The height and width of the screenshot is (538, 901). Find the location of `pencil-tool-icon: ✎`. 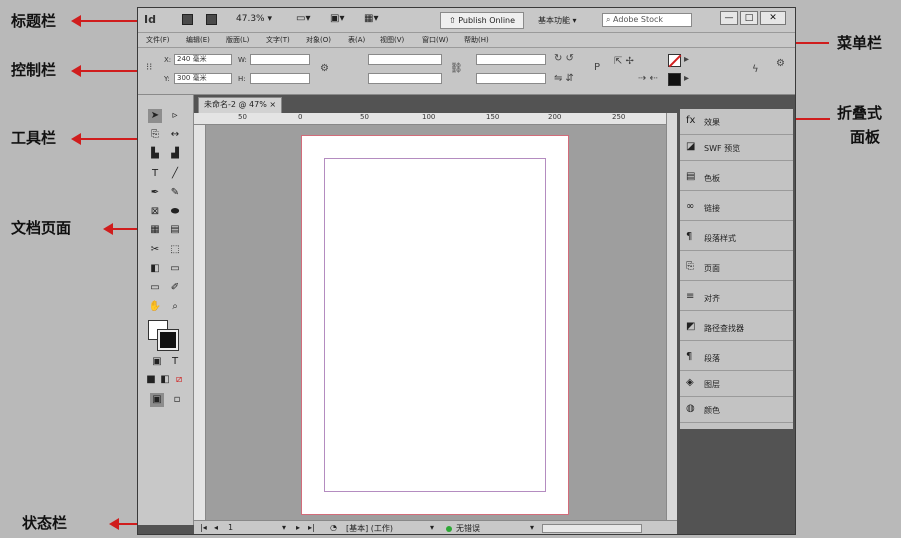

pencil-tool-icon: ✎ is located at coordinates (175, 193).